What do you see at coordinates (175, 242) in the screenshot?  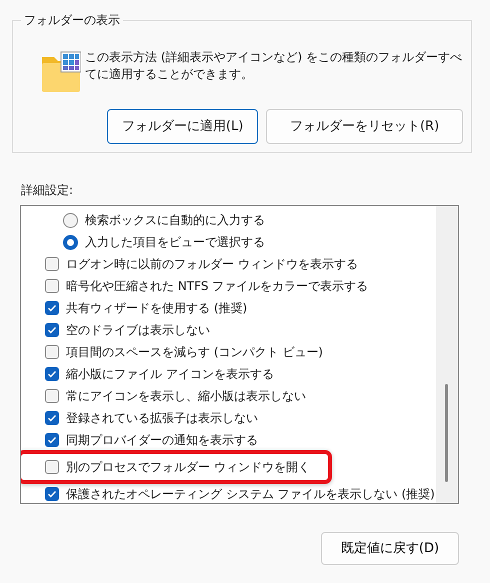 I see `option-label: 入力した項目をビューで選択する` at bounding box center [175, 242].